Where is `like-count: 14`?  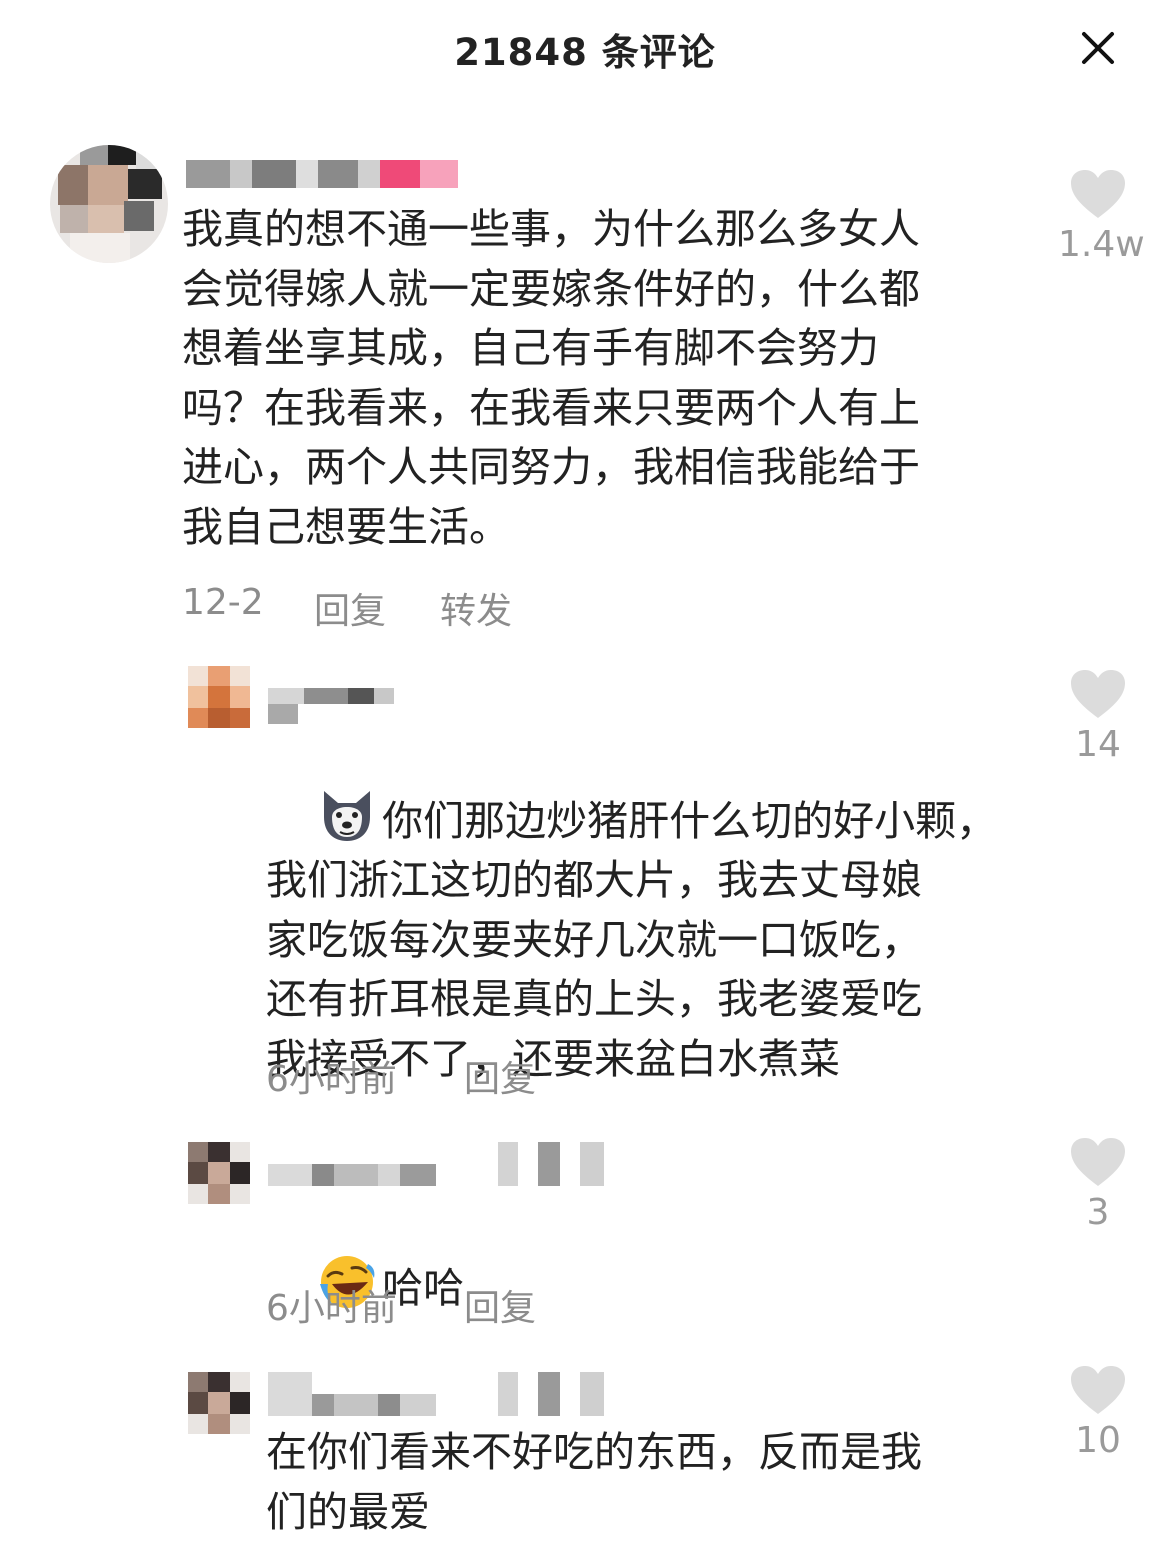 like-count: 14 is located at coordinates (1098, 744).